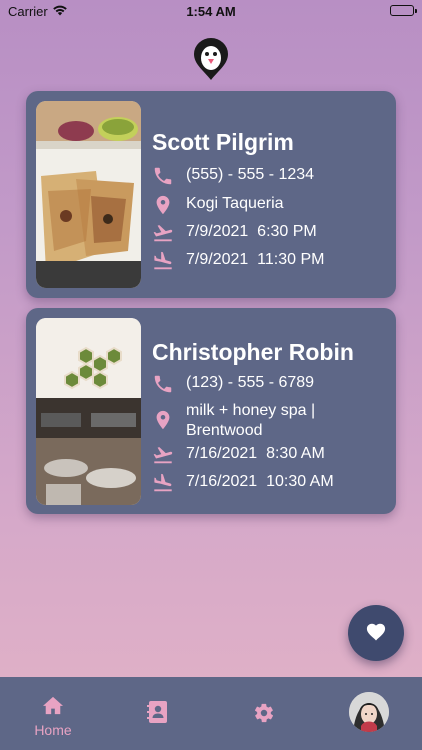 Image resolution: width=422 pixels, height=750 pixels. Describe the element at coordinates (255, 453) in the screenshot. I see `departure-time: 7/16/2021 8:30 AM` at that location.